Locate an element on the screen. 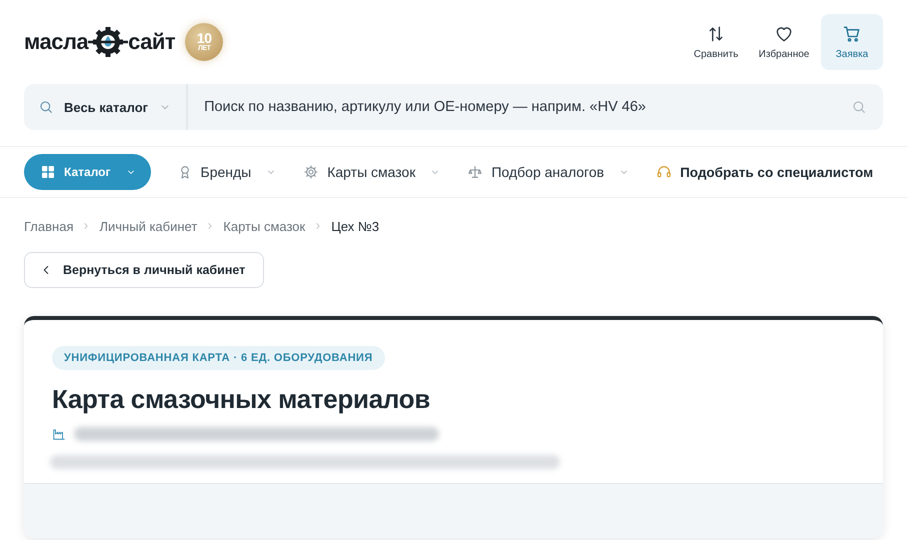 This screenshot has height=540, width=907. tag-label: УНИФИЦИРОВАННАЯ КАРТА · 6 ЕД. ОБОРУДОВАНИЯ is located at coordinates (218, 358).